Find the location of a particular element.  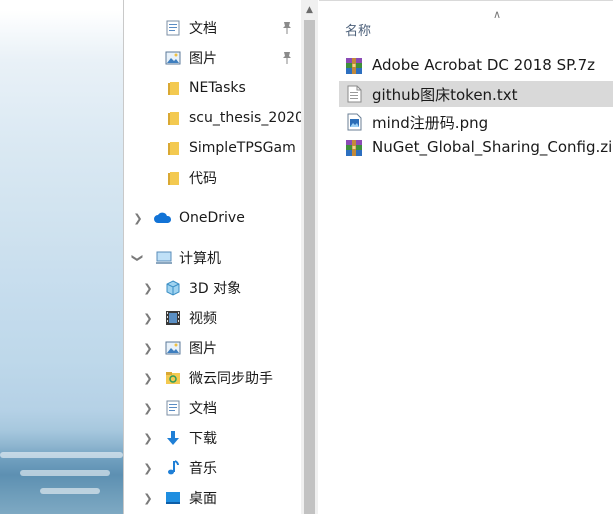

file-row: NuGet_Global_Sharing_Config.zip is located at coordinates (476, 148).